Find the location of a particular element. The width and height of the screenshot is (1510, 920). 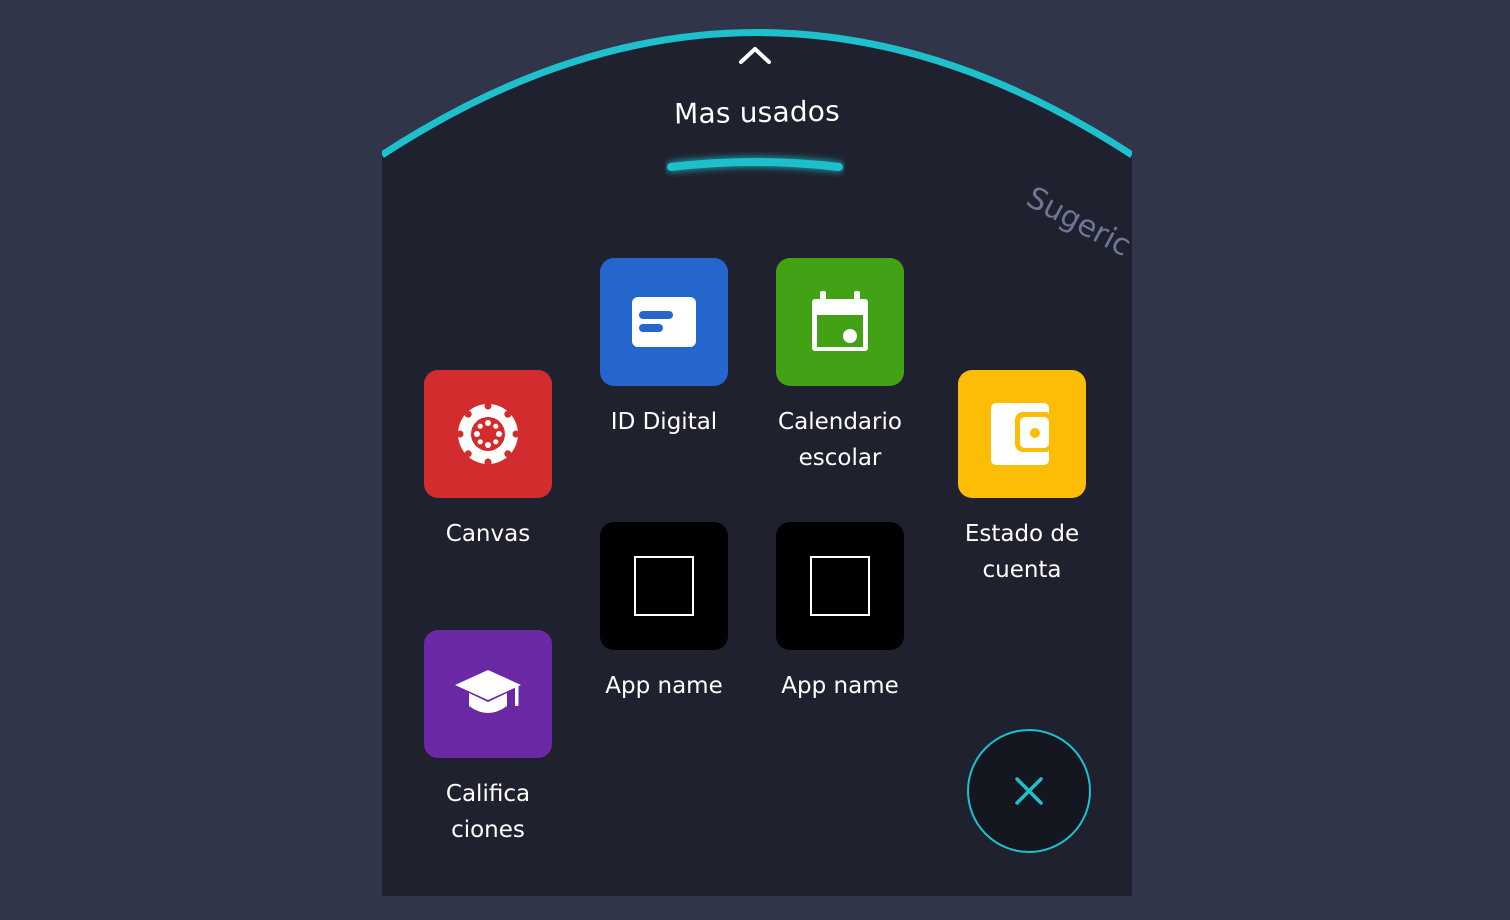

close-icon is located at coordinates (1029, 791).